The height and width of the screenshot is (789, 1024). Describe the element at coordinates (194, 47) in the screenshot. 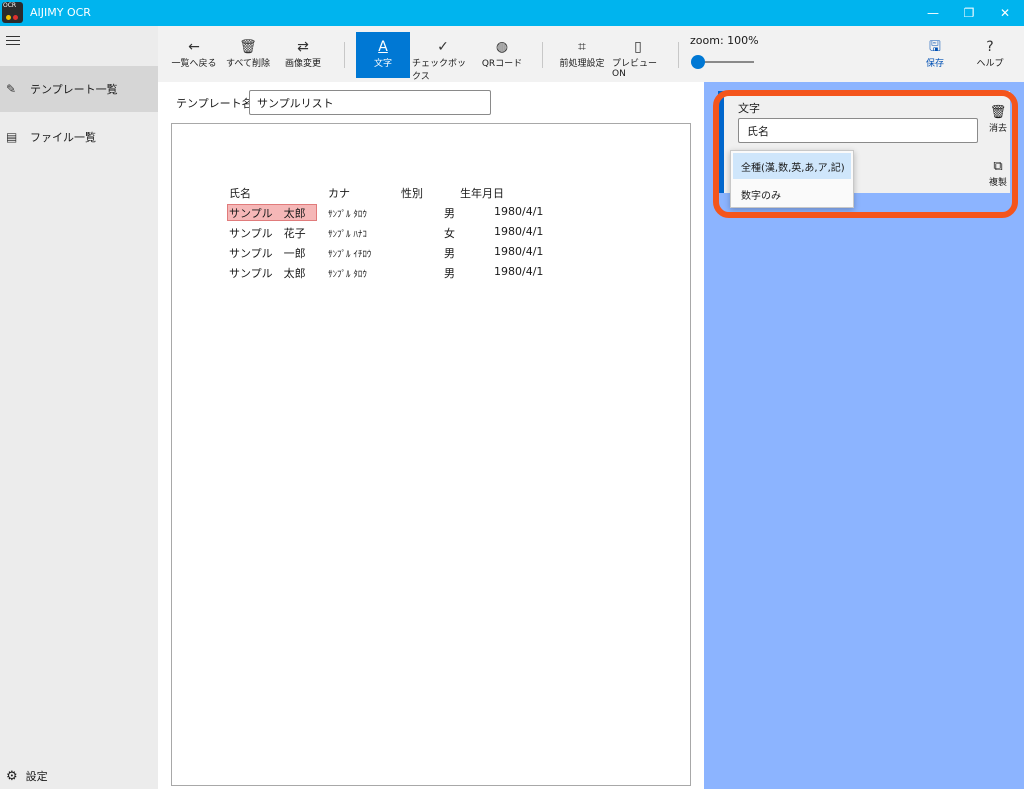

I see `arrow-left-icon: ←` at that location.